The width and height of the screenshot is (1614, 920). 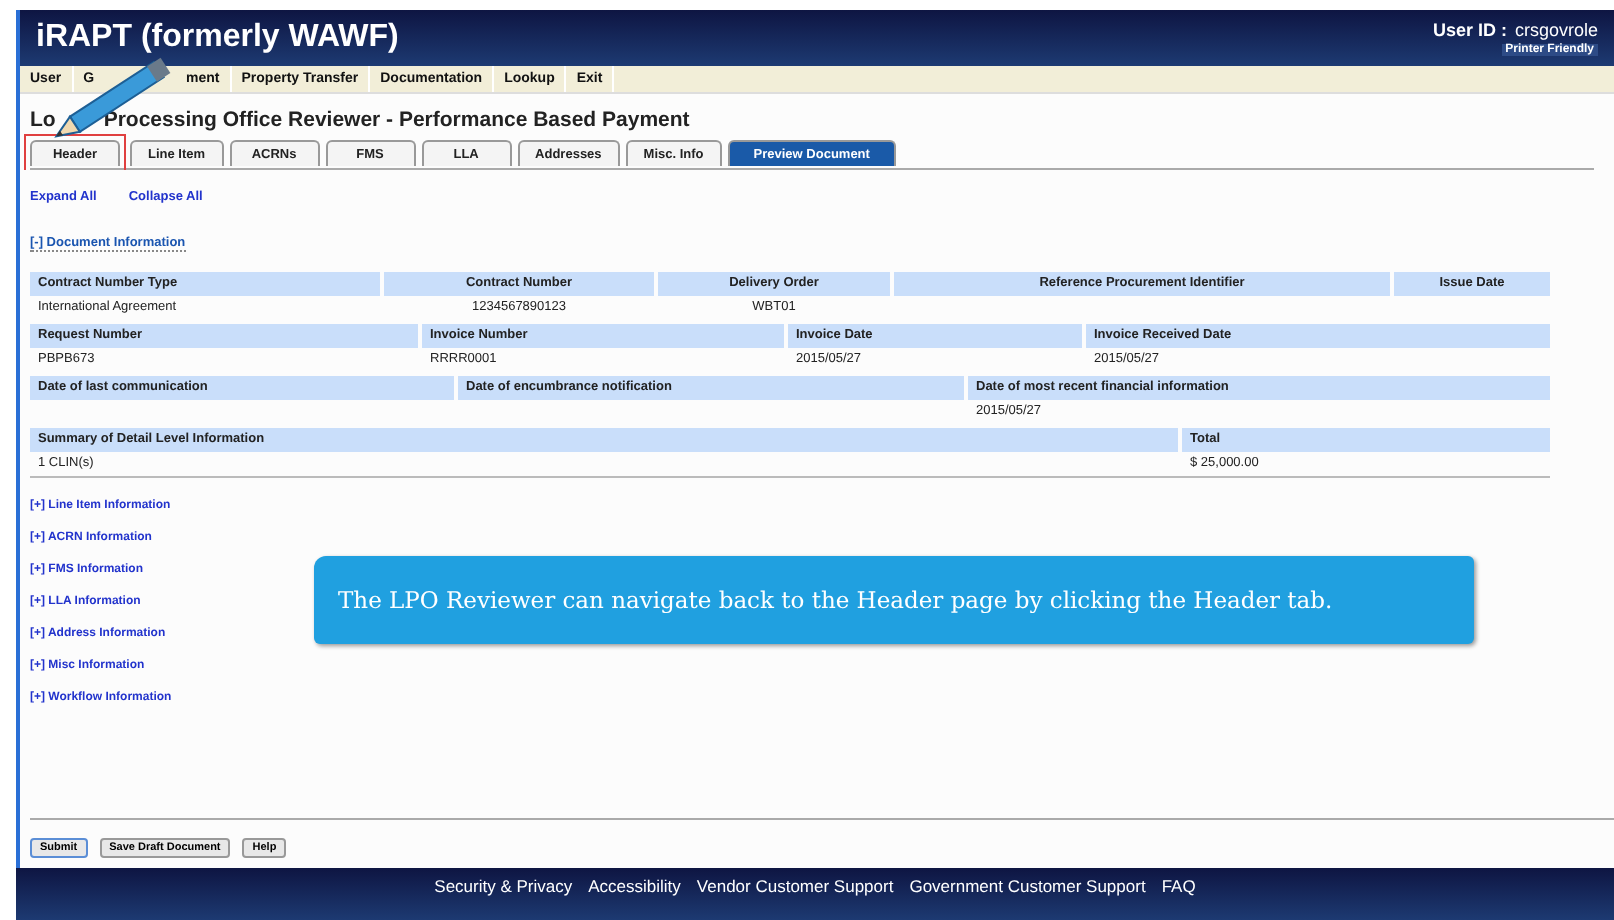 I want to click on page-title: Lo, so click(x=43, y=120).